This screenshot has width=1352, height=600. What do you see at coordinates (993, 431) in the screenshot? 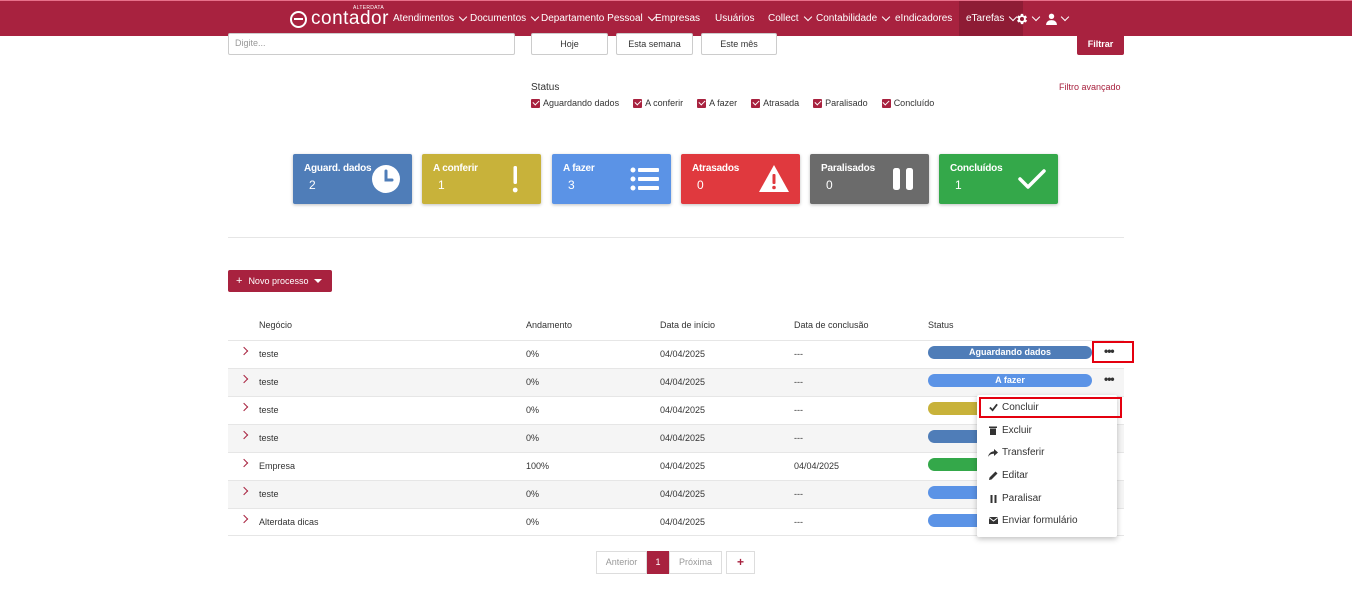
I see `trash-icon` at bounding box center [993, 431].